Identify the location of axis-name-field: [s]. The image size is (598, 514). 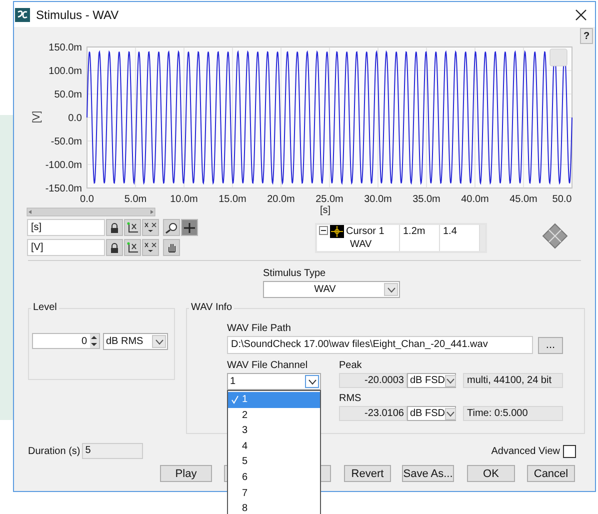
(66, 227).